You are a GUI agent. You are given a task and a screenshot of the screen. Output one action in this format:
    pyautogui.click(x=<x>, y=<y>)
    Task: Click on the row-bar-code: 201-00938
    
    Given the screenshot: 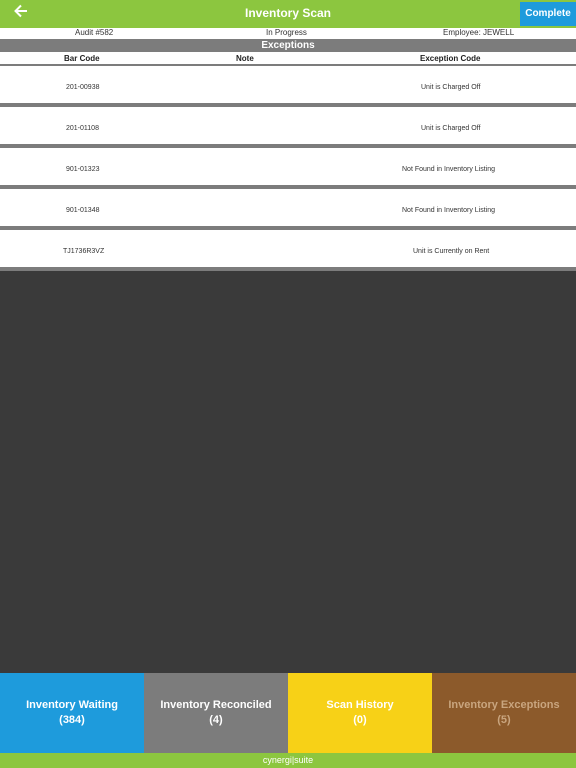 What is the action you would take?
    pyautogui.click(x=83, y=87)
    